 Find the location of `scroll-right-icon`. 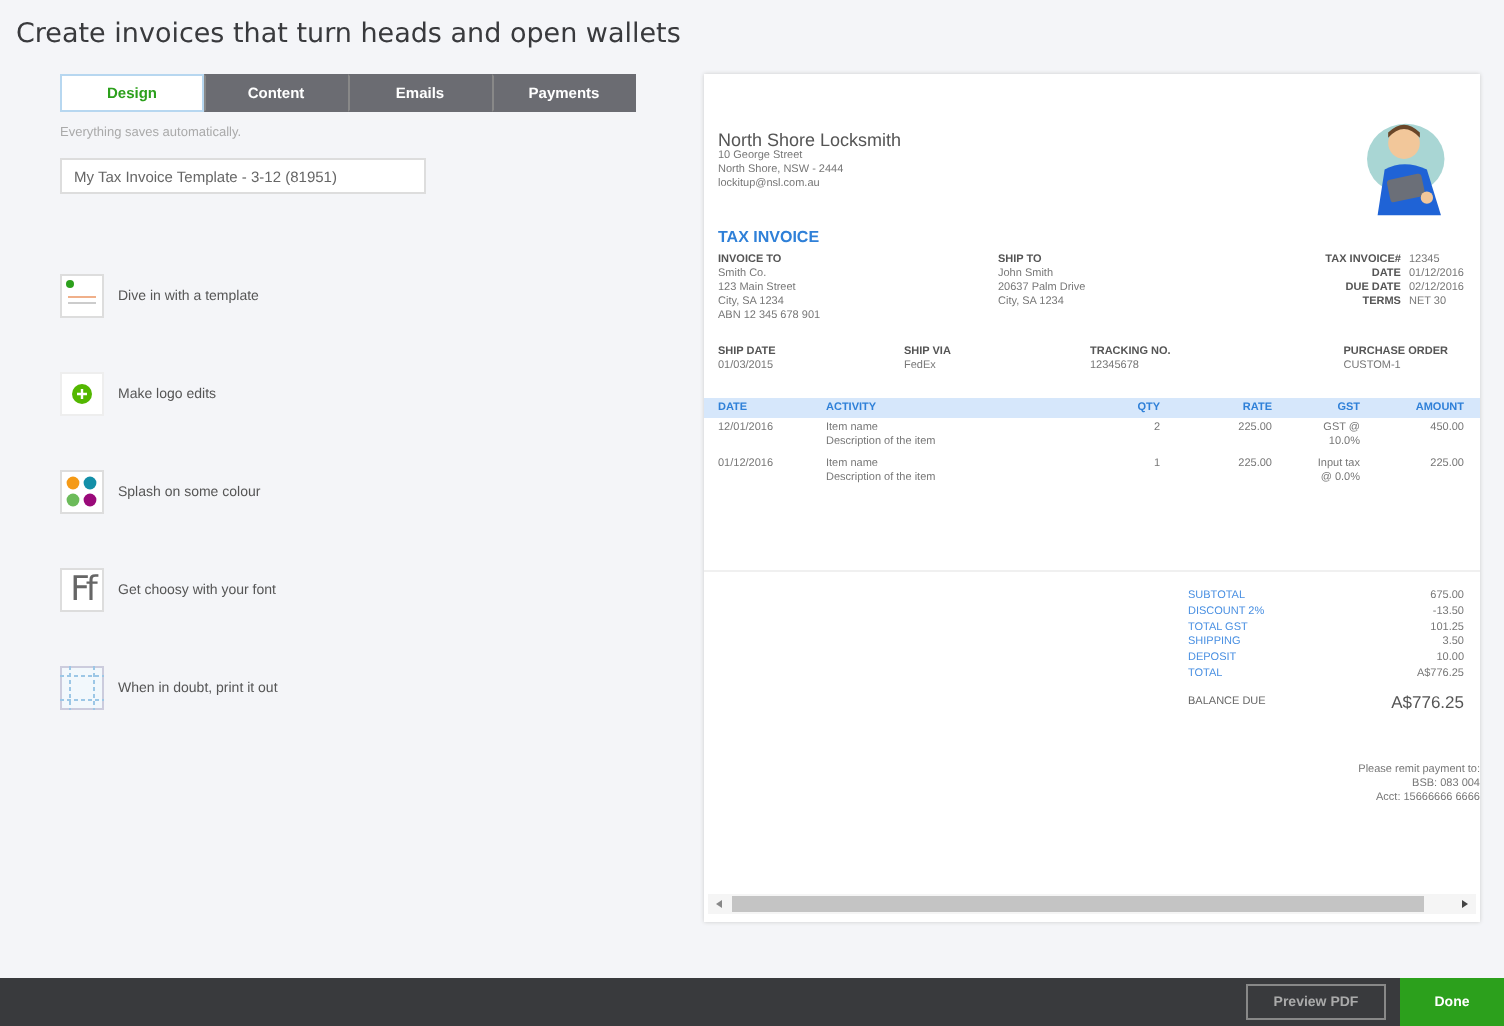

scroll-right-icon is located at coordinates (1464, 904).